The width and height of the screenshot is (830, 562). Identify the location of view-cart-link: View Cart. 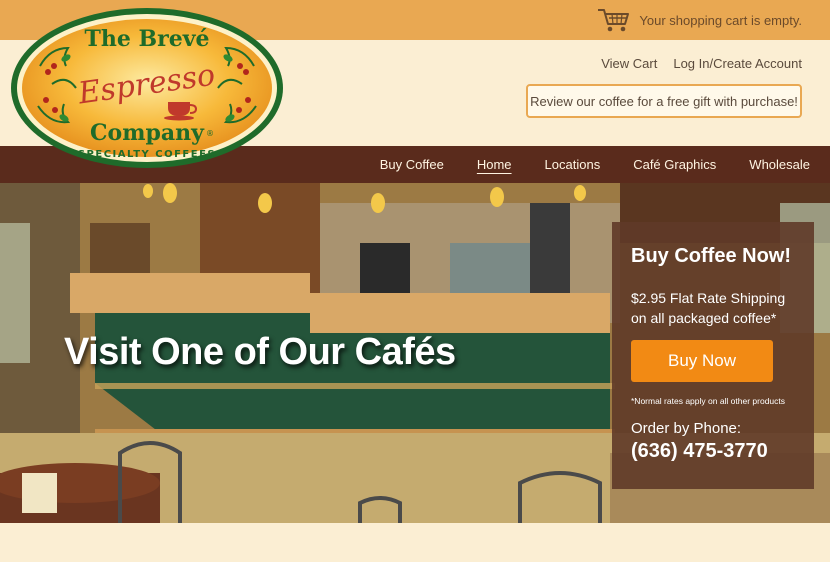
(629, 63).